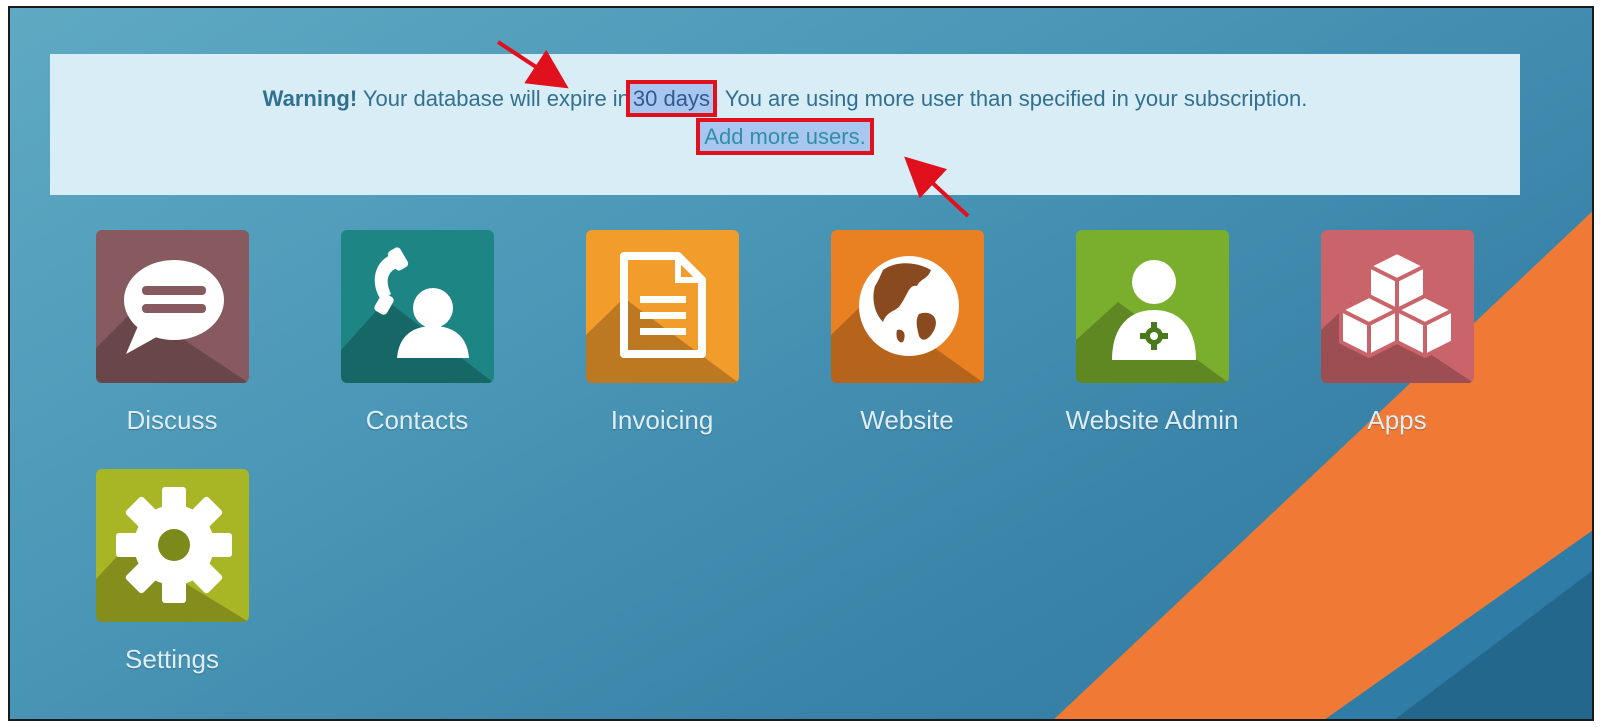  I want to click on cubes-icon, so click(1396, 304).